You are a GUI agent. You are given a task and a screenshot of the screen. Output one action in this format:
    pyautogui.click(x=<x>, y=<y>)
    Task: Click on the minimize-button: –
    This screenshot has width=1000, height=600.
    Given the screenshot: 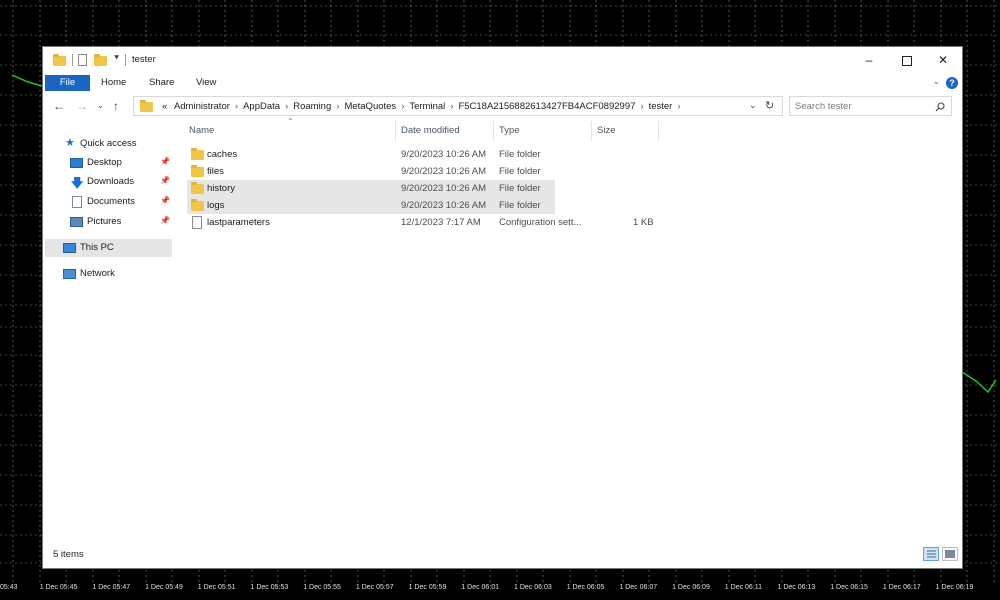 What is the action you would take?
    pyautogui.click(x=869, y=60)
    